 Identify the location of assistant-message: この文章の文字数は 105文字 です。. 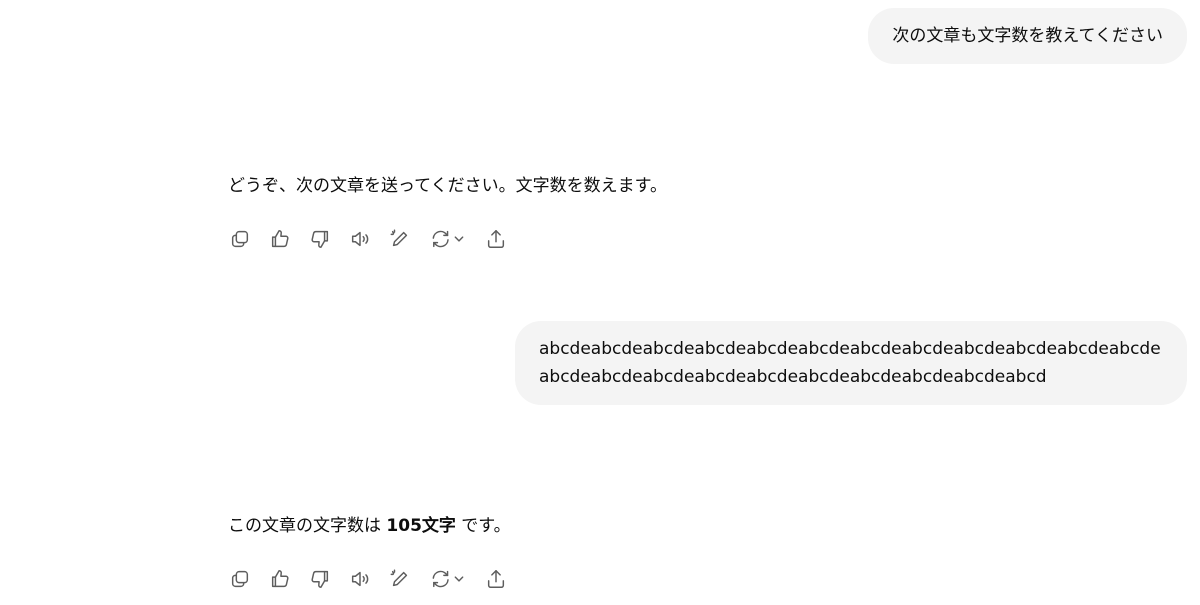
(369, 526).